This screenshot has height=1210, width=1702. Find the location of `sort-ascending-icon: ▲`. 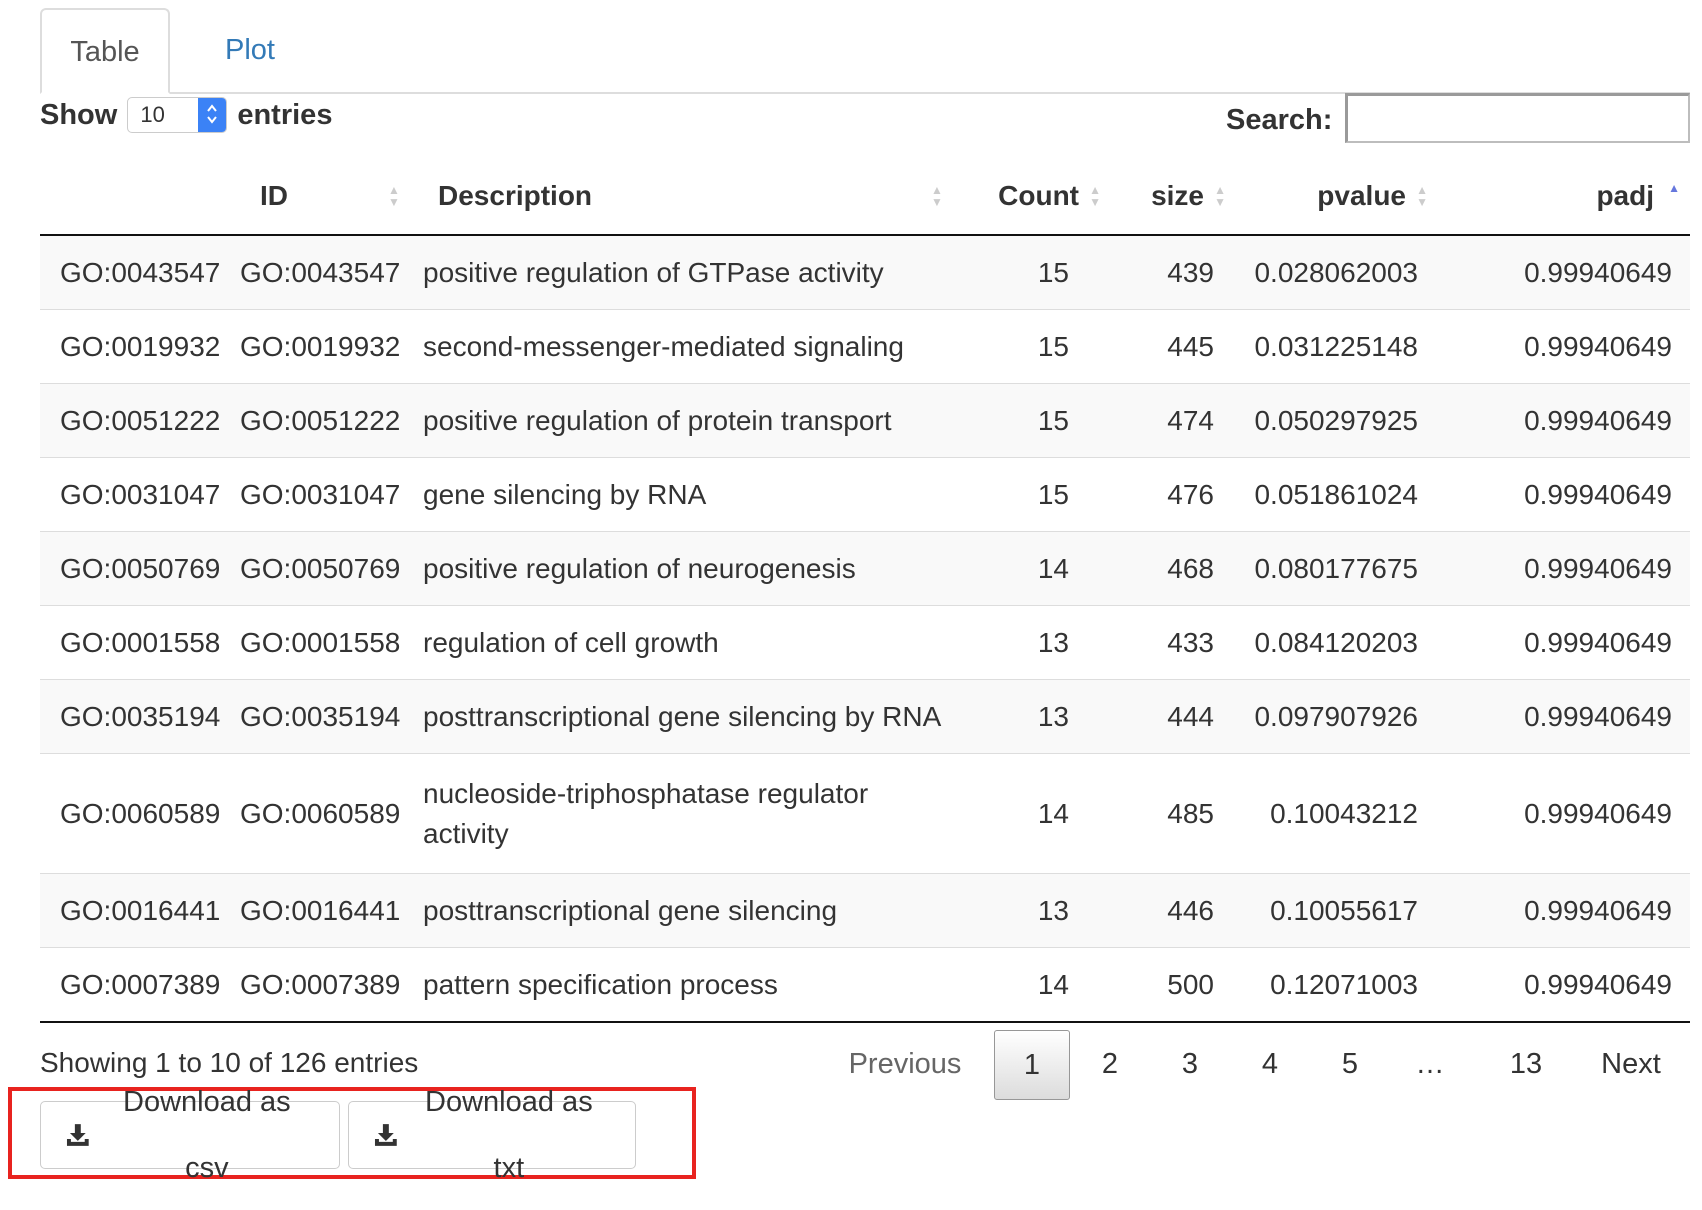

sort-ascending-icon: ▲ is located at coordinates (1674, 188).